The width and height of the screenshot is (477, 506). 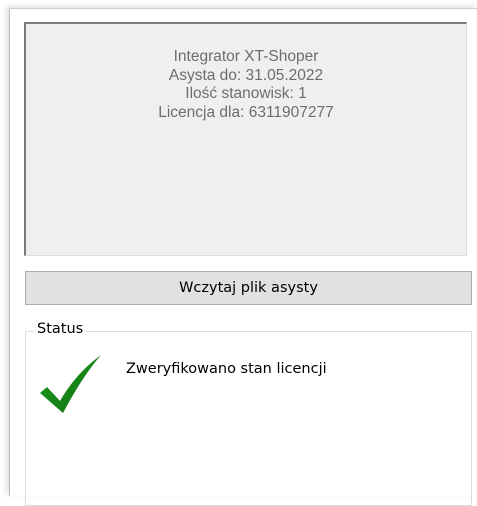 I want to click on status-legend: Status, so click(x=60, y=329).